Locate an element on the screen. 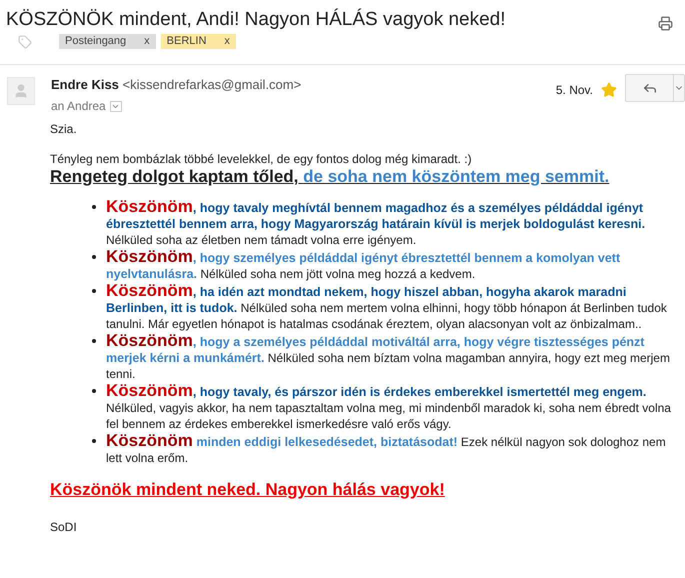  headline-accent: de soha nem köszöntem meg semmit. is located at coordinates (456, 176).